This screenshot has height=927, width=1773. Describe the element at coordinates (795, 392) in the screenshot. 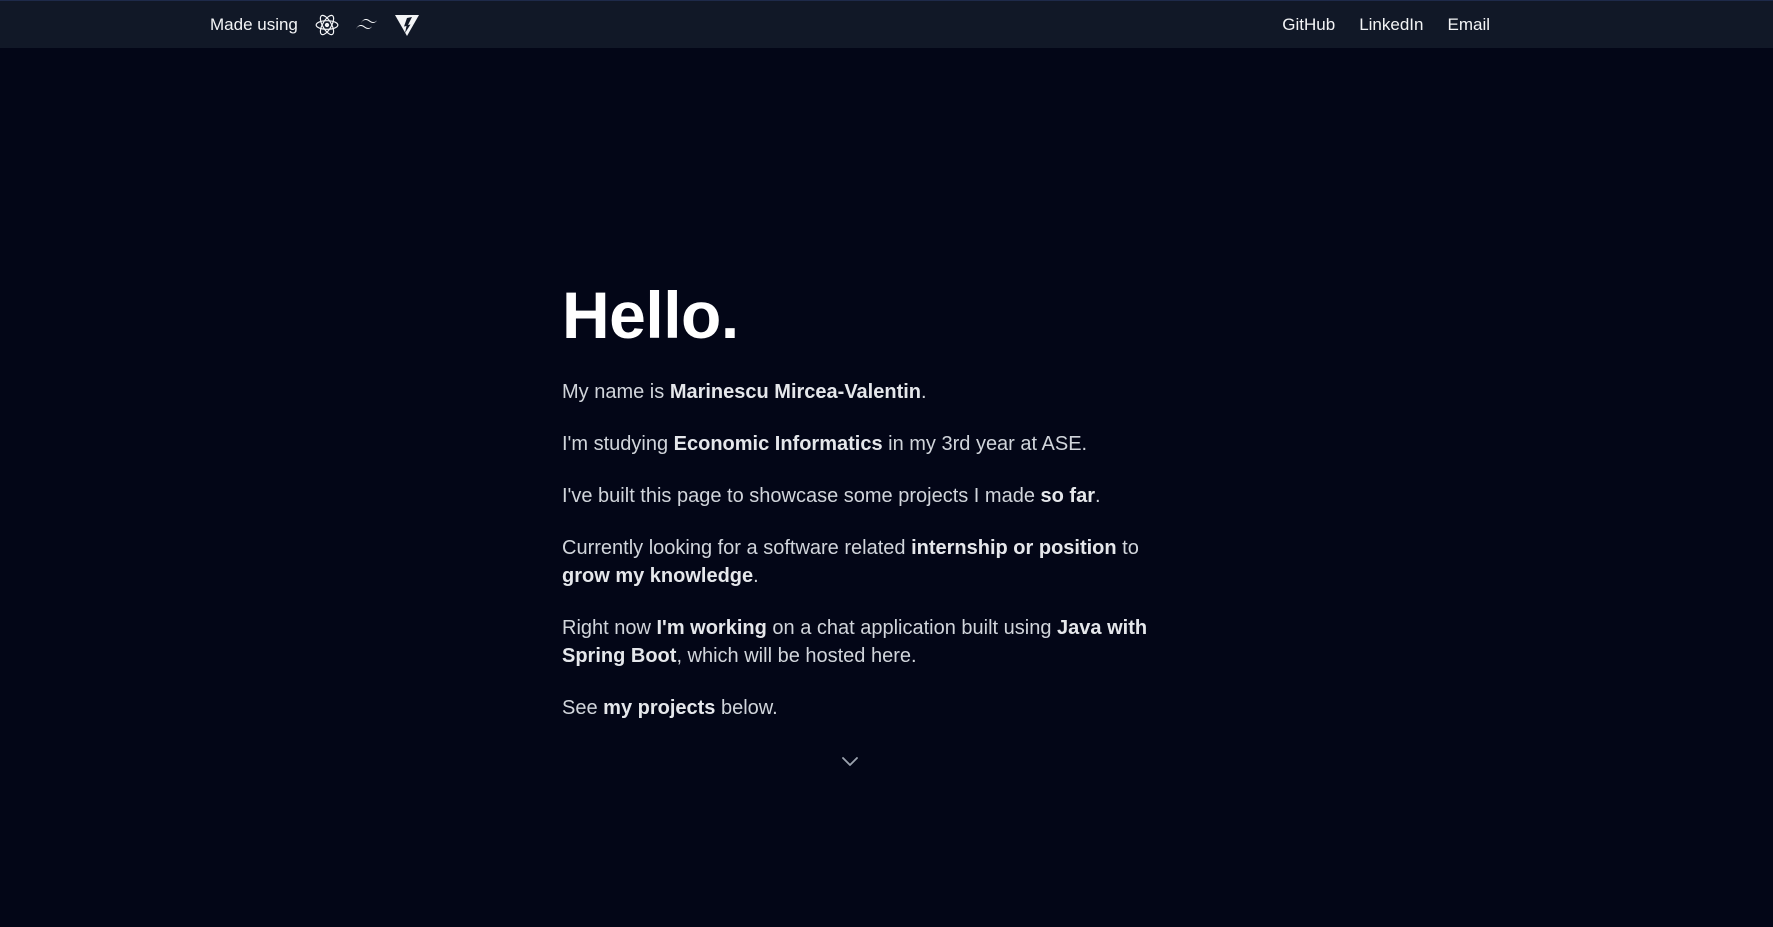

I see `name-highlight: Marinescu Mircea-Valentin` at that location.